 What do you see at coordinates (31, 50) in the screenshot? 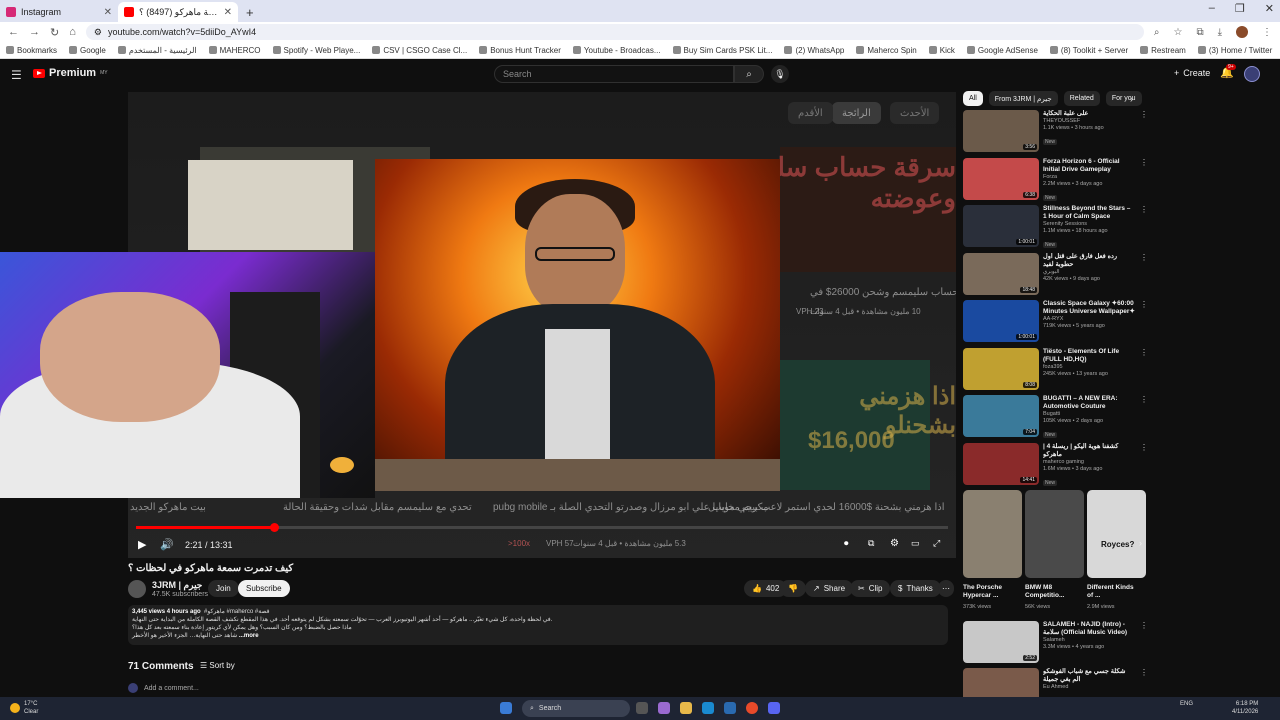
I see `bookmark-item: Bookmarks` at bounding box center [31, 50].